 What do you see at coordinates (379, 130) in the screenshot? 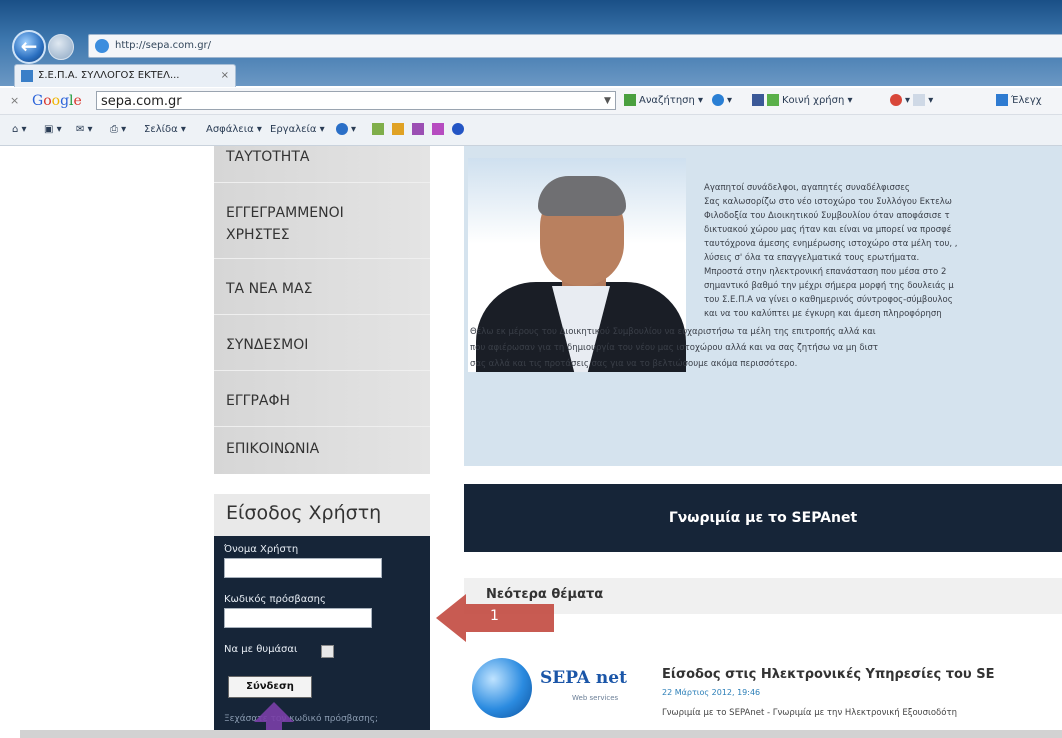
I see `addon-icon` at bounding box center [379, 130].